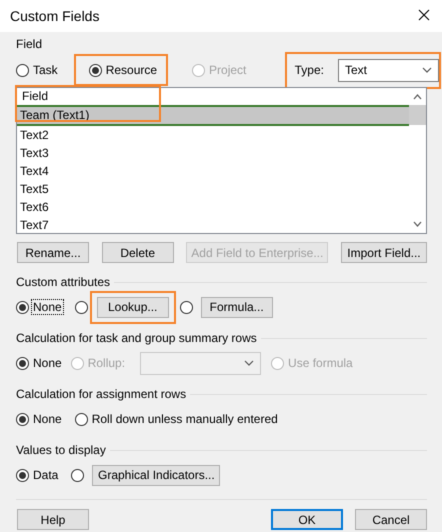 The height and width of the screenshot is (532, 442). Describe the element at coordinates (53, 519) in the screenshot. I see `help-button: Help` at that location.